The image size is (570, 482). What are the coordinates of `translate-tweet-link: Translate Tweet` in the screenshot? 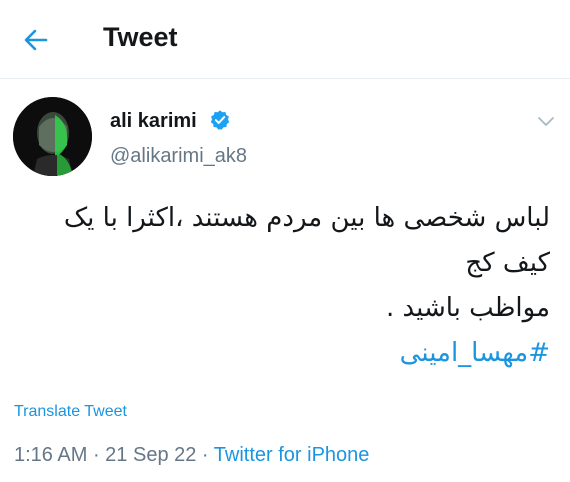 It's located at (70, 412).